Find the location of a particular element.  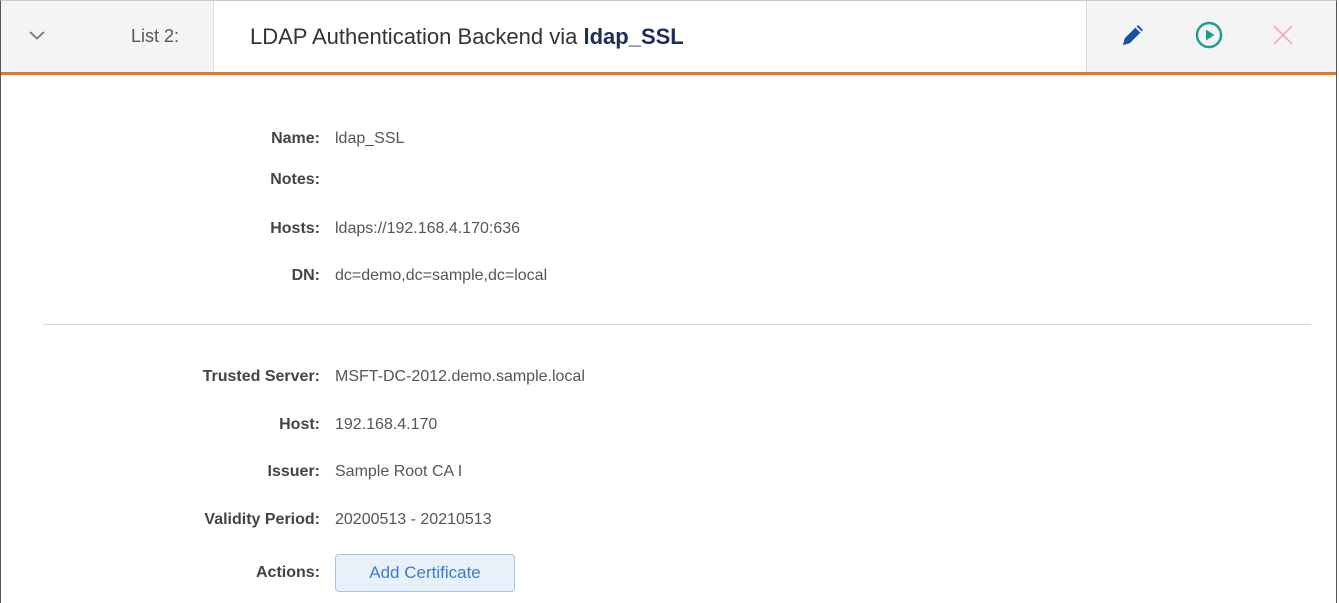

name-row: Name: ldap_SSL is located at coordinates (451, 139).